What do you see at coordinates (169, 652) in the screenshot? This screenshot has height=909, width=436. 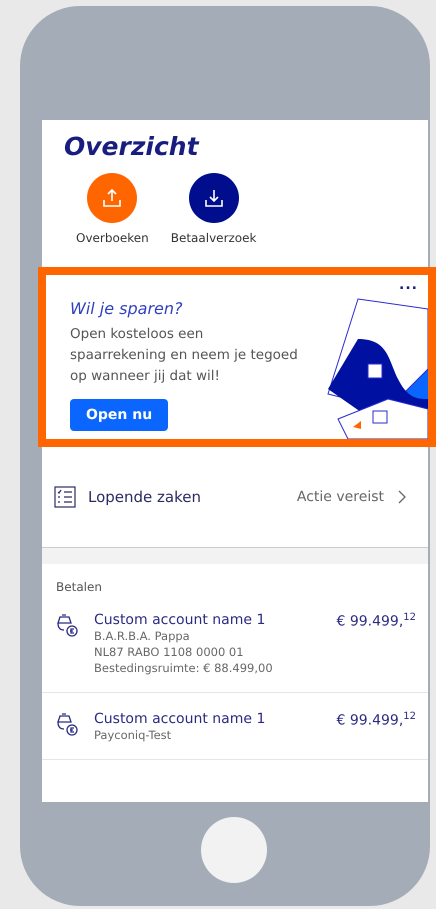 I see `account-detail: NL87 RABO 1108 0000 01` at bounding box center [169, 652].